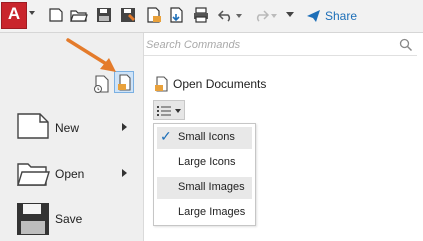 The width and height of the screenshot is (423, 241). I want to click on save-large-icon, so click(33, 219).